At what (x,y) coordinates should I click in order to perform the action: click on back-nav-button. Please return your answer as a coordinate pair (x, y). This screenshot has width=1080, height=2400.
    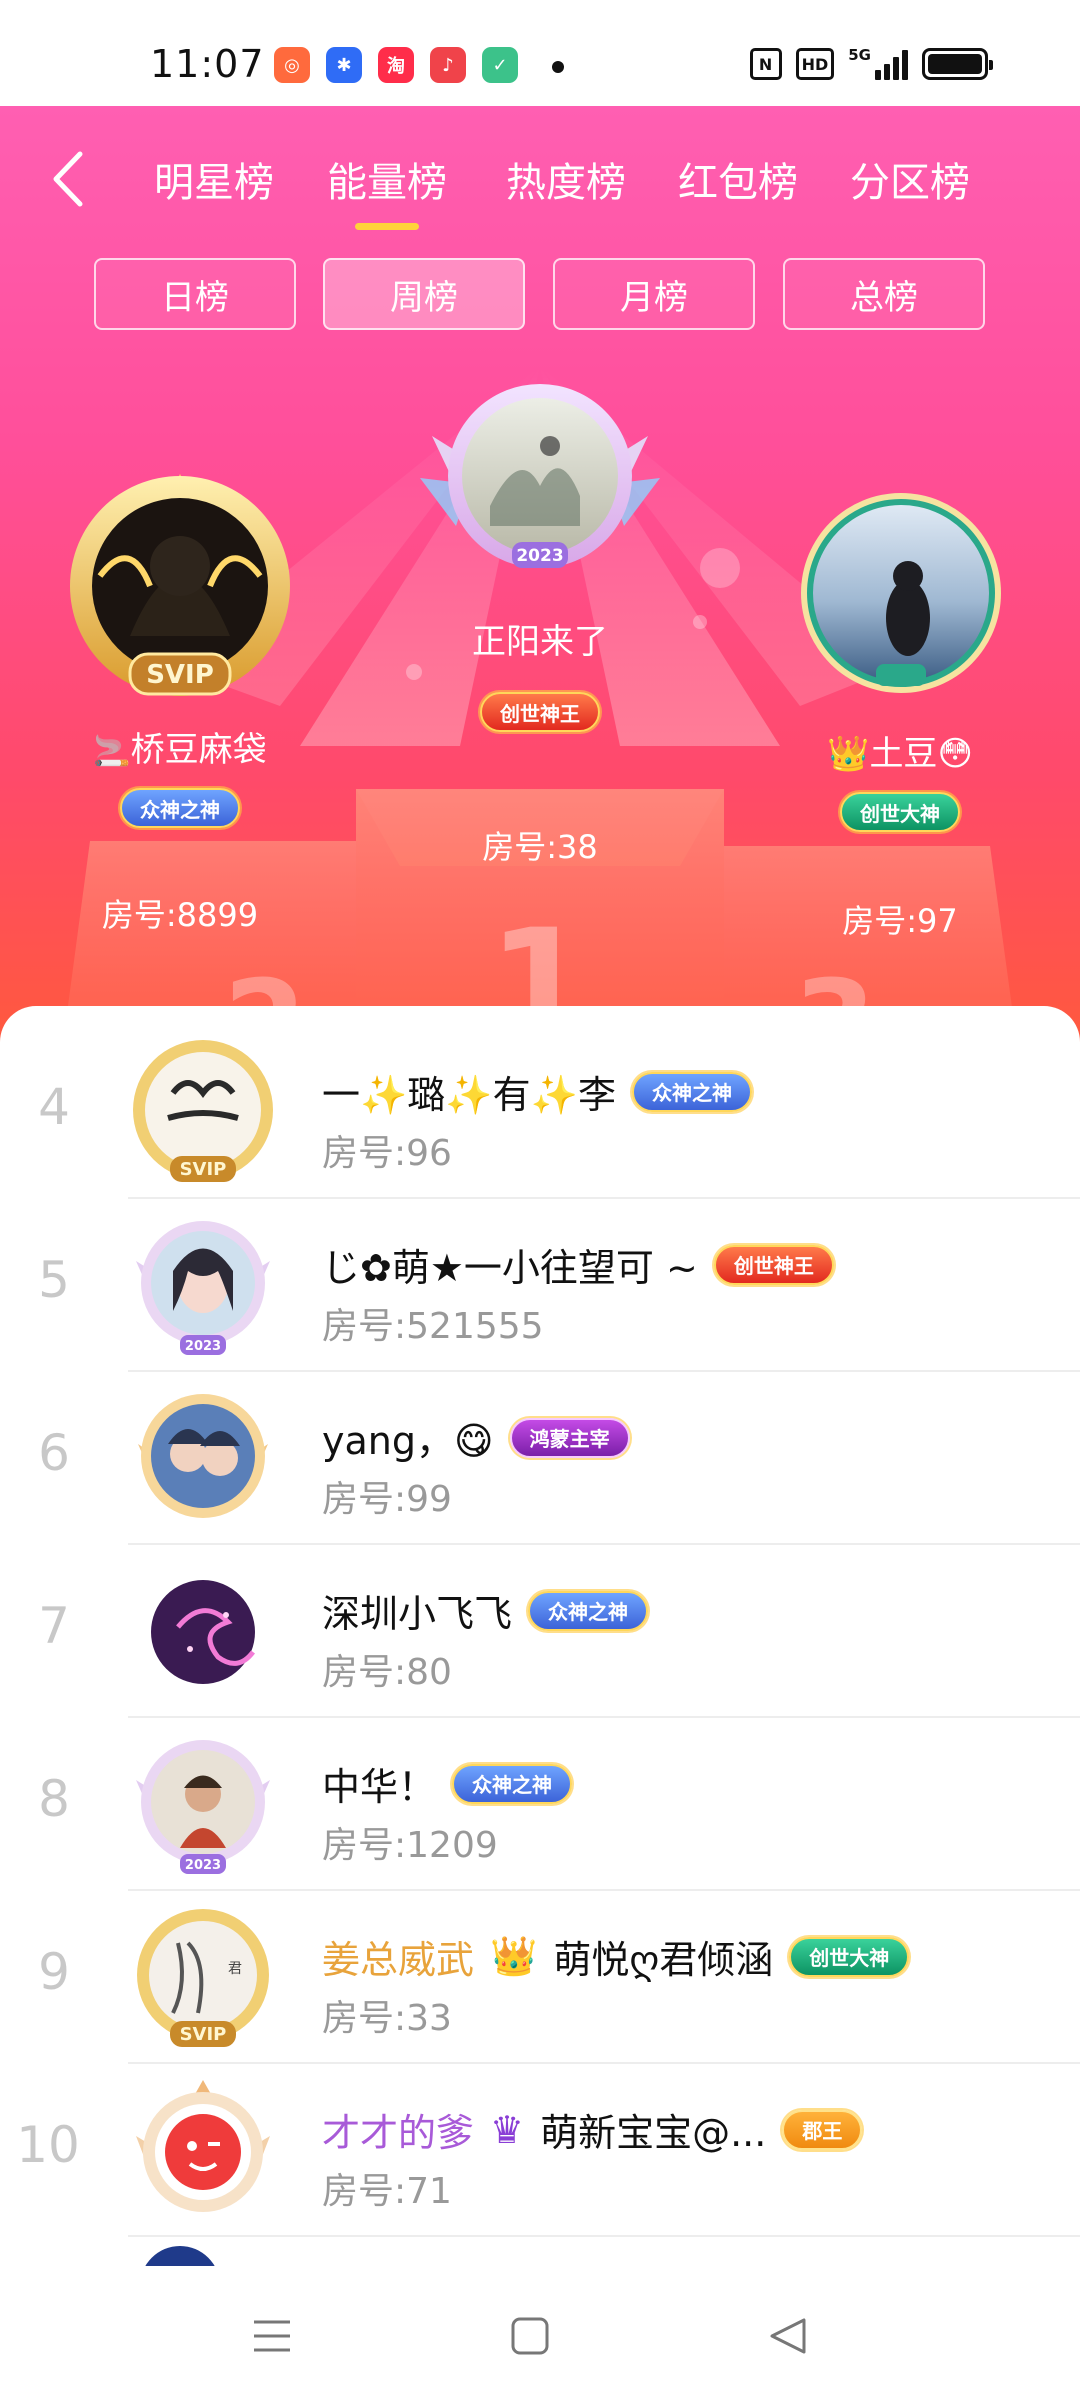
    Looking at the image, I should click on (788, 2336).